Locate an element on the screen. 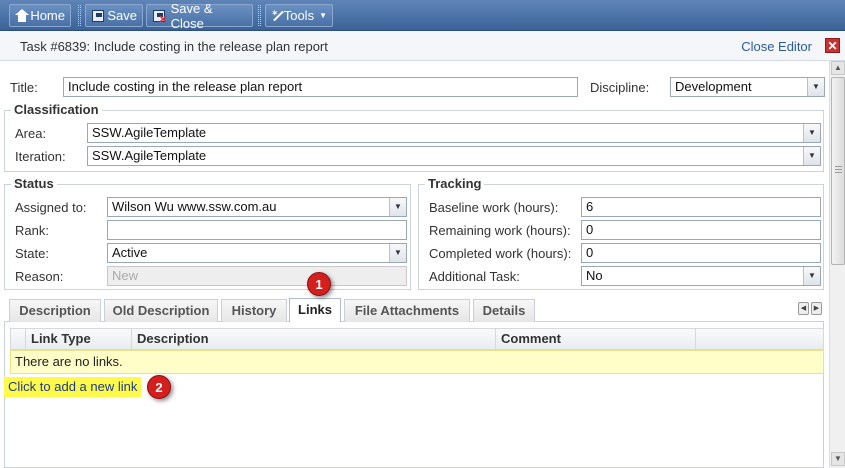 The image size is (845, 468). wand-icon: ✶ is located at coordinates (277, 15).